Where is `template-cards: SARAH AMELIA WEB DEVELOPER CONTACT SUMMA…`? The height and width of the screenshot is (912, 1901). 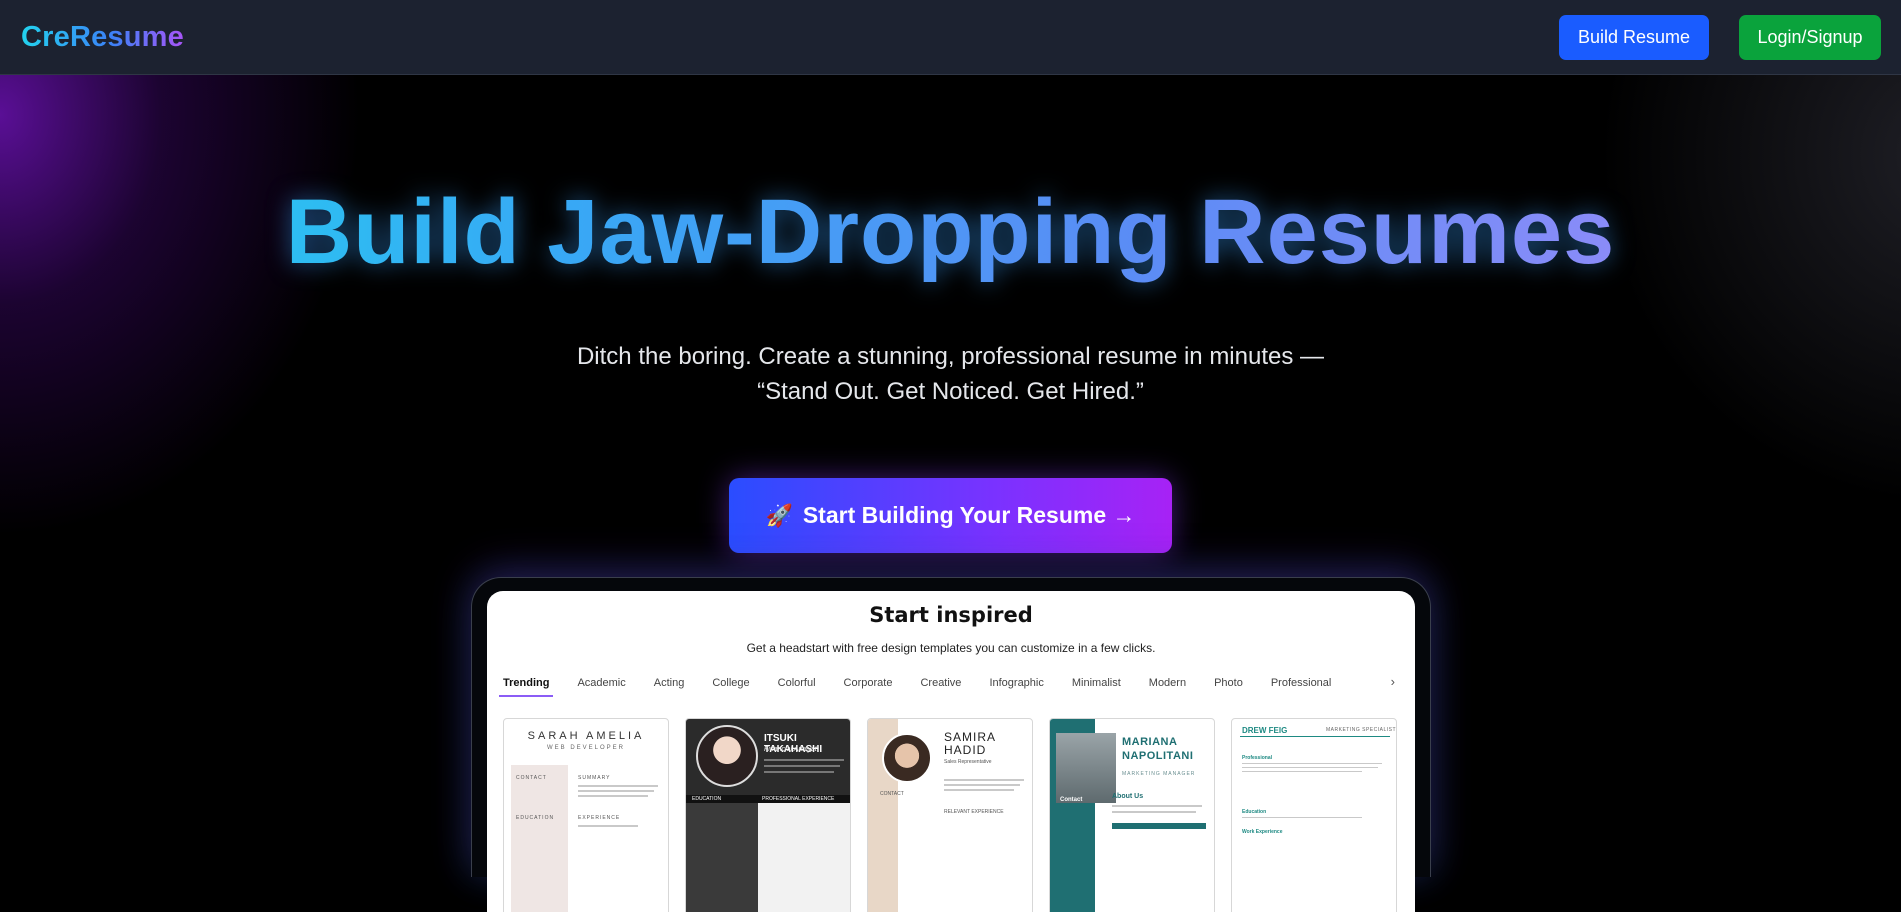
template-cards: SARAH AMELIA WEB DEVELOPER CONTACT SUMMA… is located at coordinates (953, 815).